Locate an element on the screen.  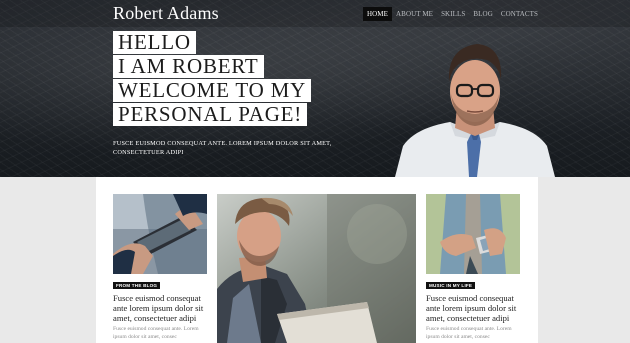
man-reading-image is located at coordinates (316, 268).